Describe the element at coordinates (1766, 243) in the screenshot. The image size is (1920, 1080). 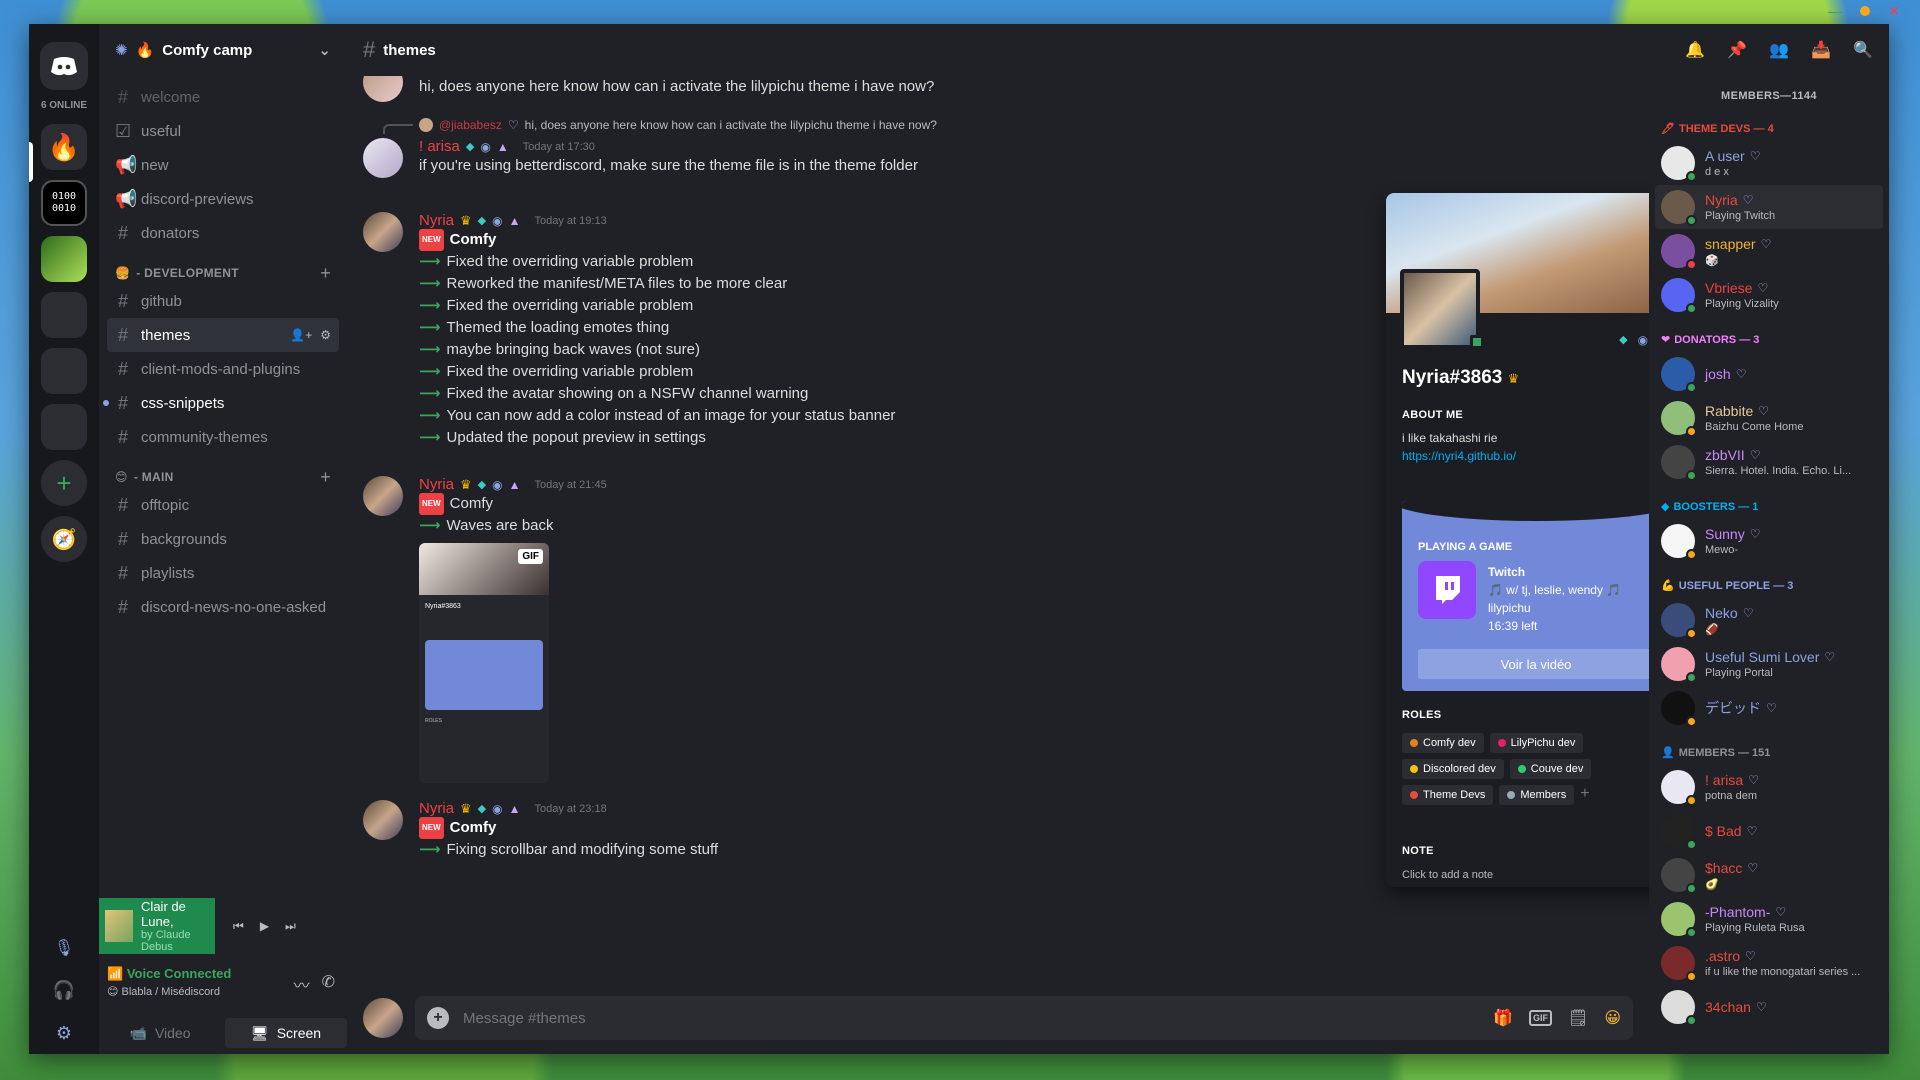
I see `badge-icon: ♡` at that location.